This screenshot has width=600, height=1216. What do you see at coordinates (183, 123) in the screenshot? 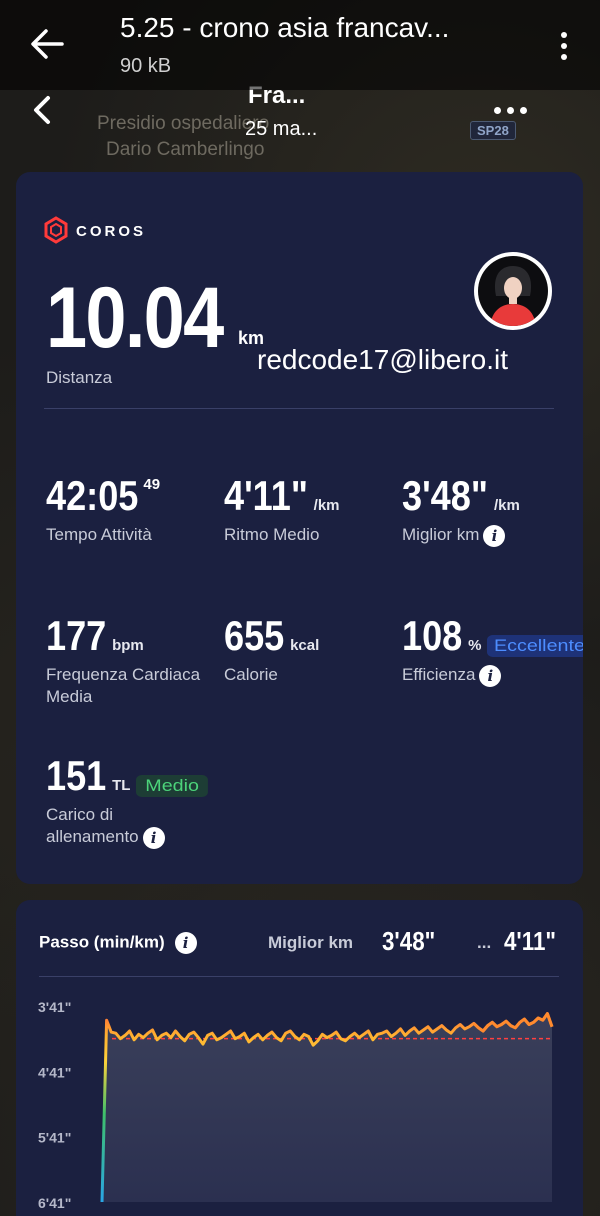
I see `map-label-hospital: Presidio ospedaliero` at bounding box center [183, 123].